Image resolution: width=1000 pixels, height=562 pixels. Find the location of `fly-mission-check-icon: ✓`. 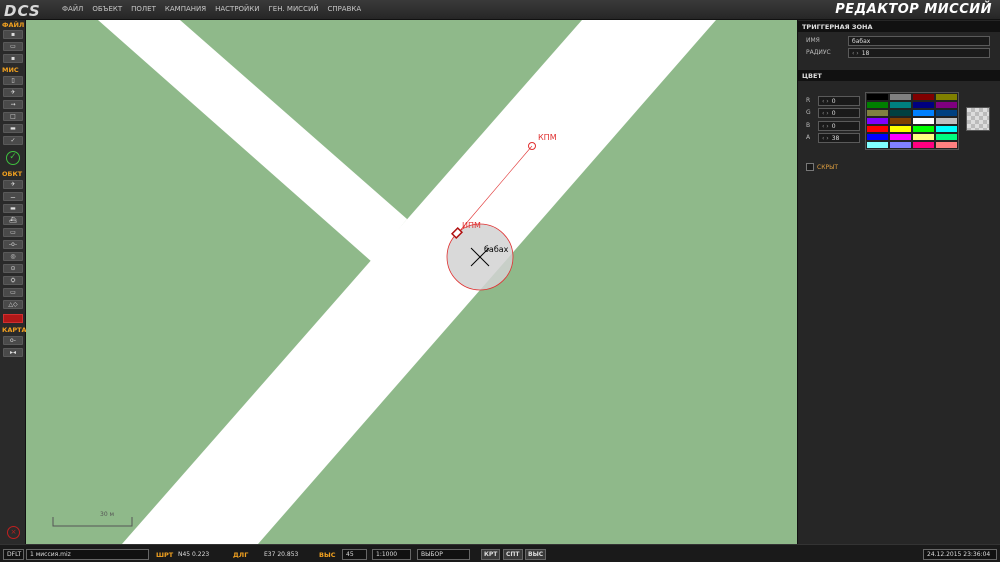

fly-mission-check-icon: ✓ is located at coordinates (13, 158).